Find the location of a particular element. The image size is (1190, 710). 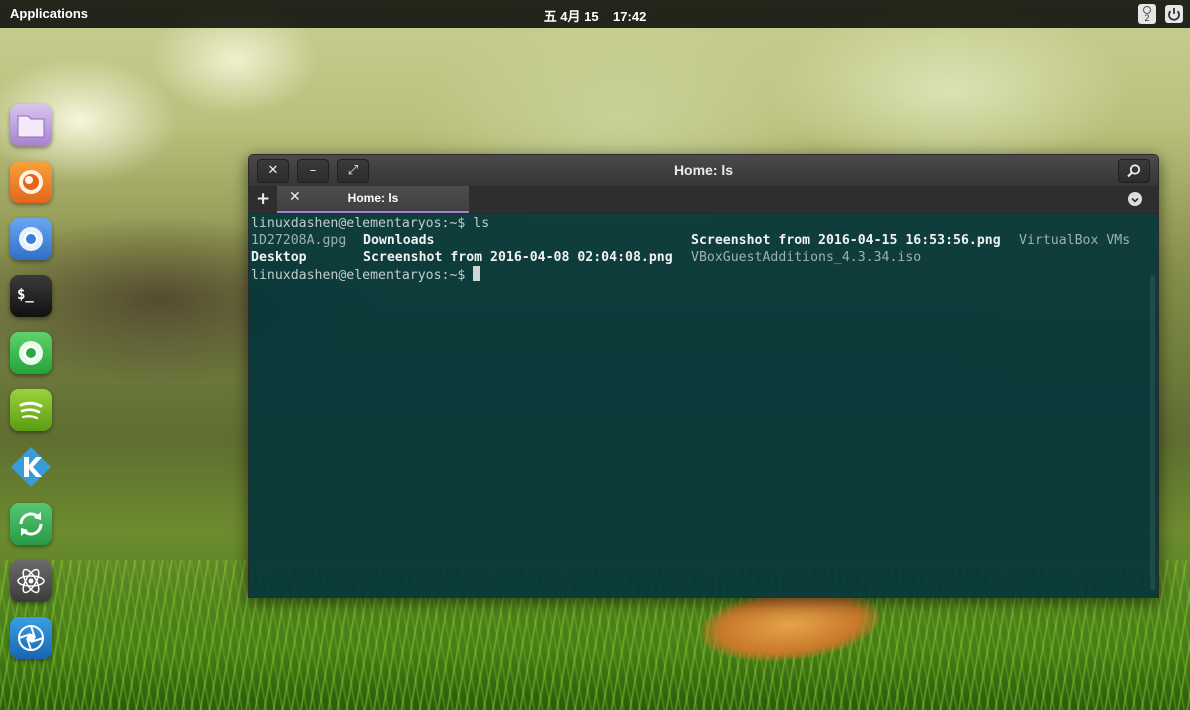

dock-item-atom is located at coordinates (31, 581).